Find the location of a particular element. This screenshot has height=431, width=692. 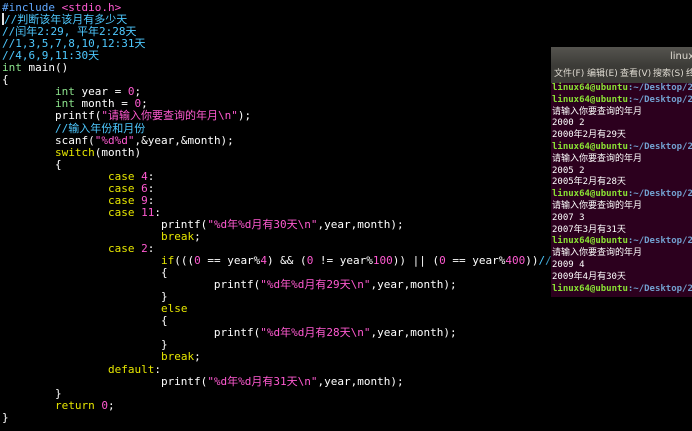

code-token-keyword: return is located at coordinates (74, 405).